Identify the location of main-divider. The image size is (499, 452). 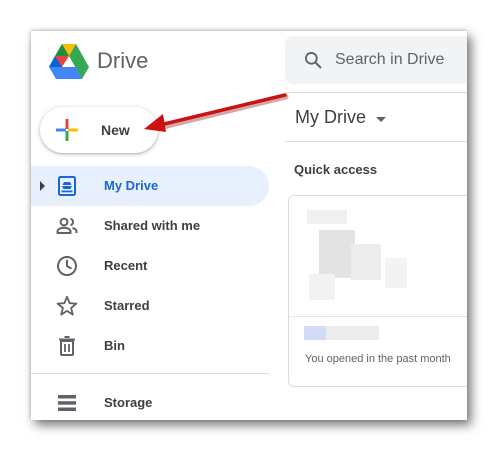
(376, 141).